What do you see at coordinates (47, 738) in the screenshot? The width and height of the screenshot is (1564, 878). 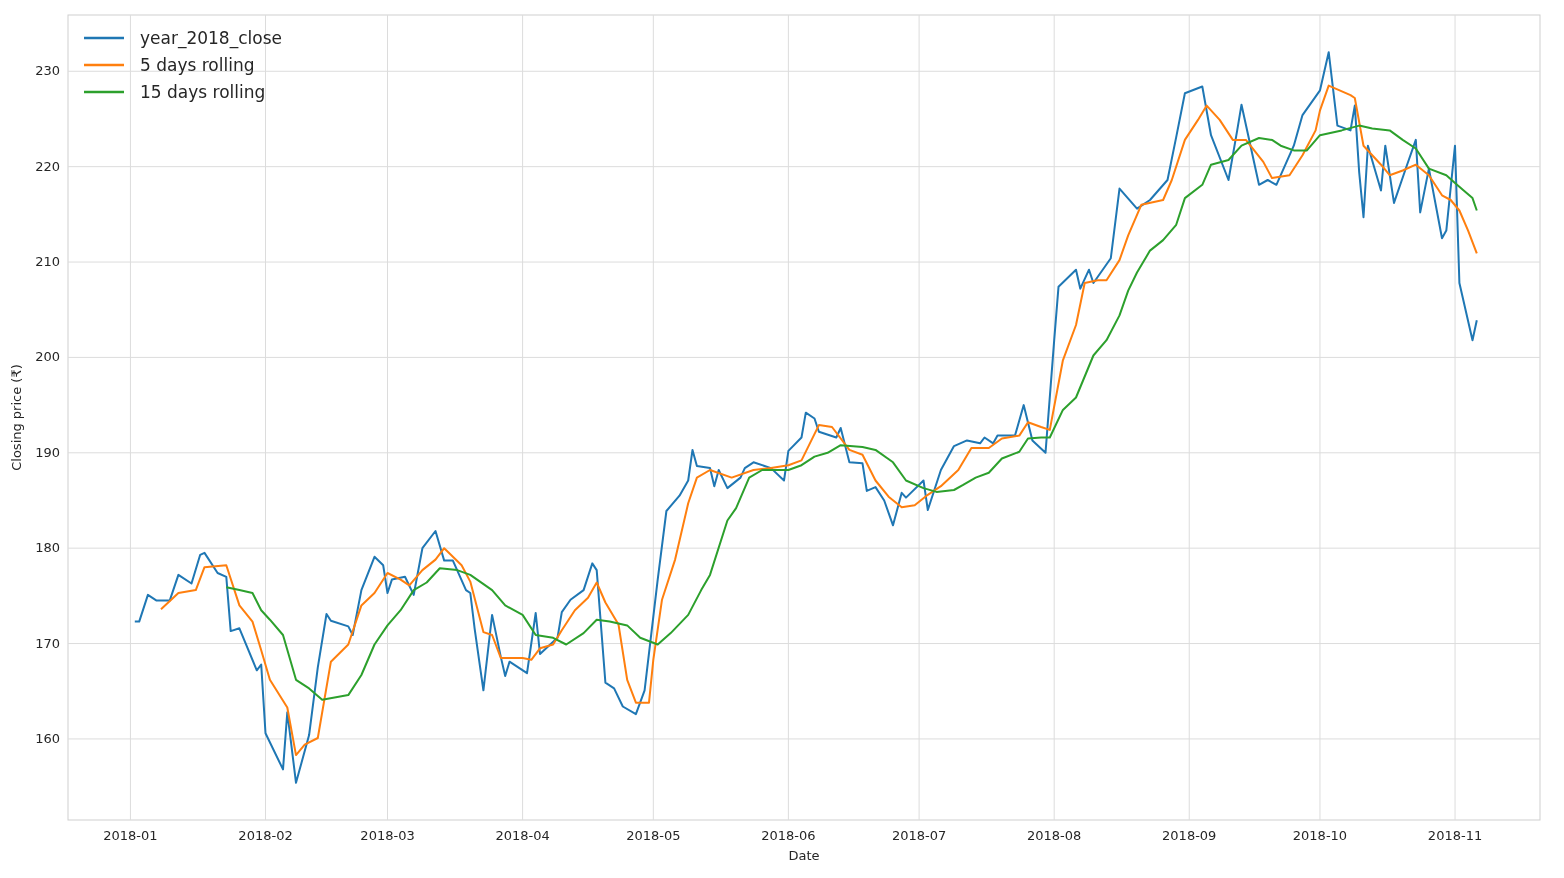 I see `y-tick-label: 160` at bounding box center [47, 738].